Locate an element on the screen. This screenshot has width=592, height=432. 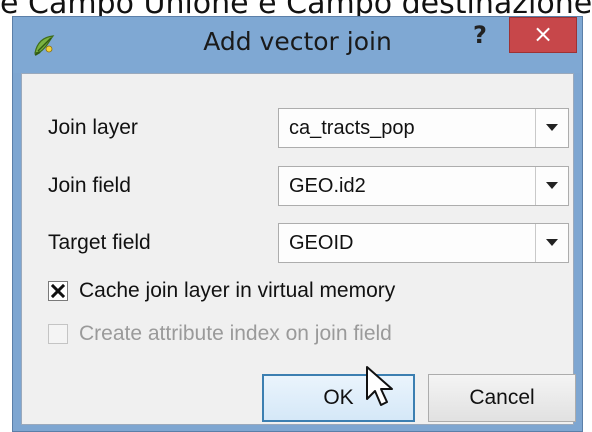
create-index-checkbox is located at coordinates (58, 334).